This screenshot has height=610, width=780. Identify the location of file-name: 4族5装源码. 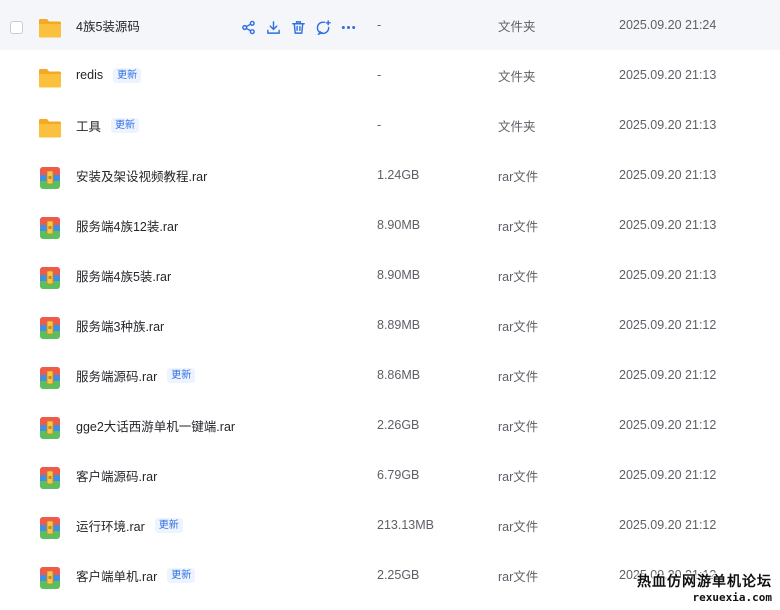
(108, 25).